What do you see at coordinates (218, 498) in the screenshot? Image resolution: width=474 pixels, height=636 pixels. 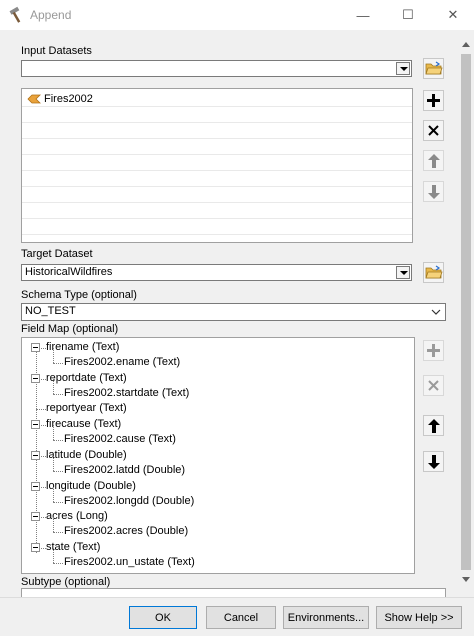 I see `tree-node: Fires2002.longdd (Double)` at bounding box center [218, 498].